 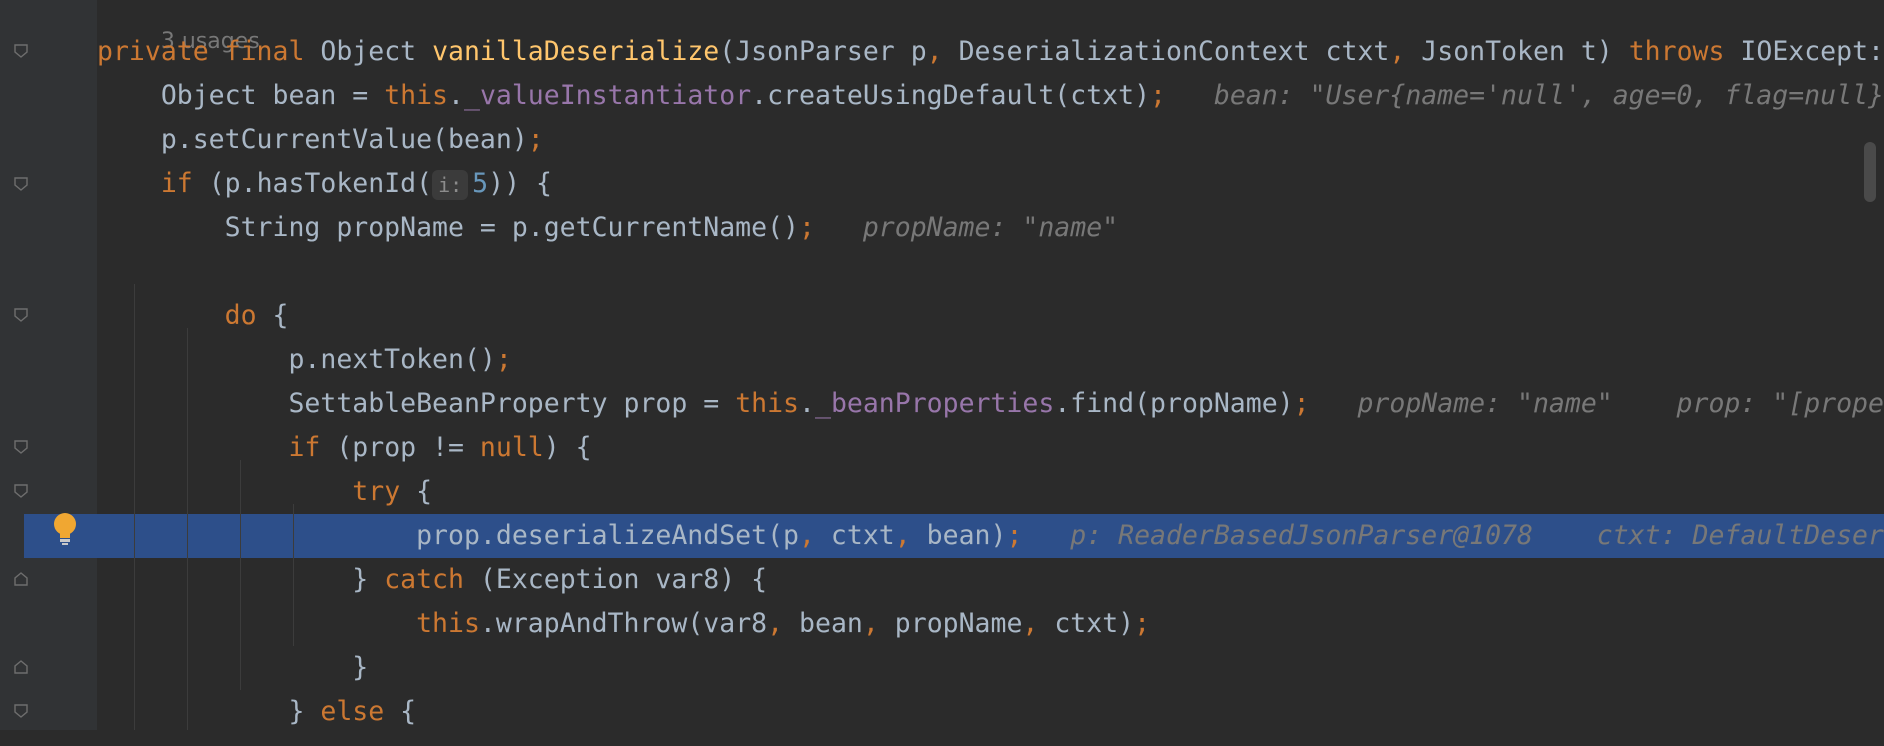 What do you see at coordinates (831, 623) in the screenshot?
I see `code-token: bean` at bounding box center [831, 623].